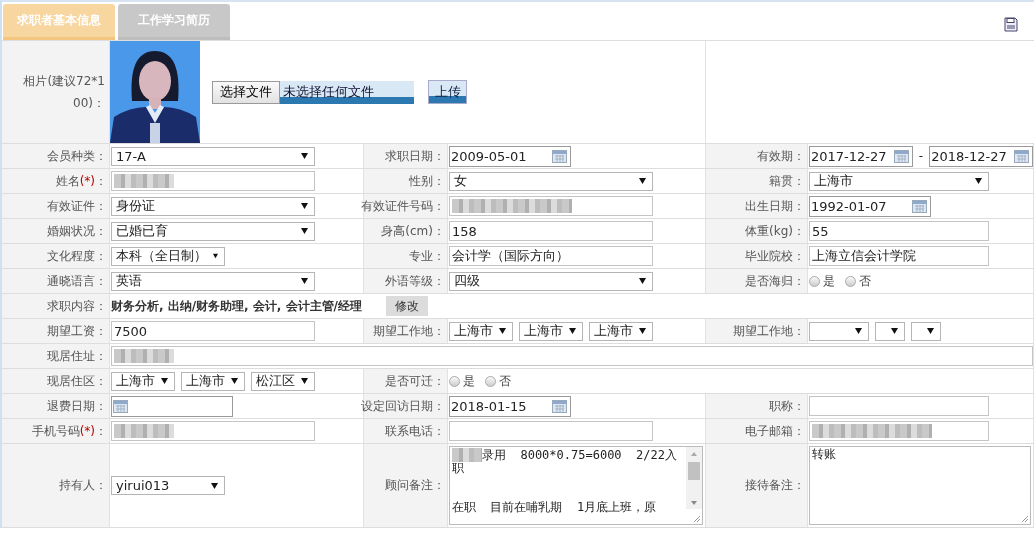  What do you see at coordinates (407, 306) in the screenshot?
I see `edit-button: 修改` at bounding box center [407, 306].